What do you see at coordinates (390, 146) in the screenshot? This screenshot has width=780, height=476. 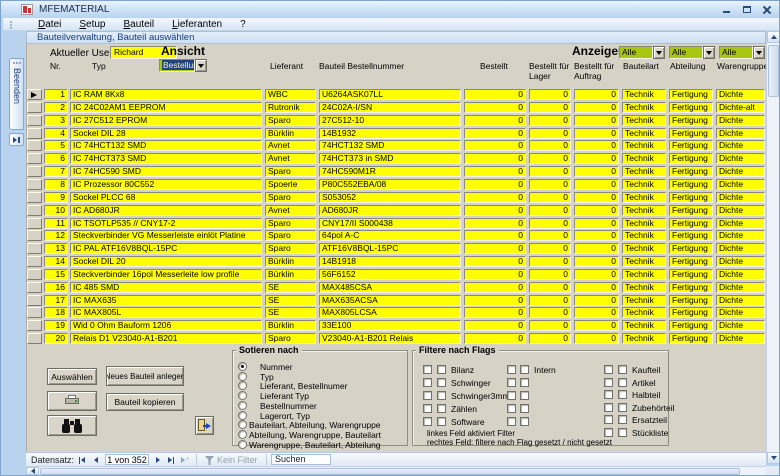 I see `cell-bestellnummer: 74HCT132 SMD` at bounding box center [390, 146].